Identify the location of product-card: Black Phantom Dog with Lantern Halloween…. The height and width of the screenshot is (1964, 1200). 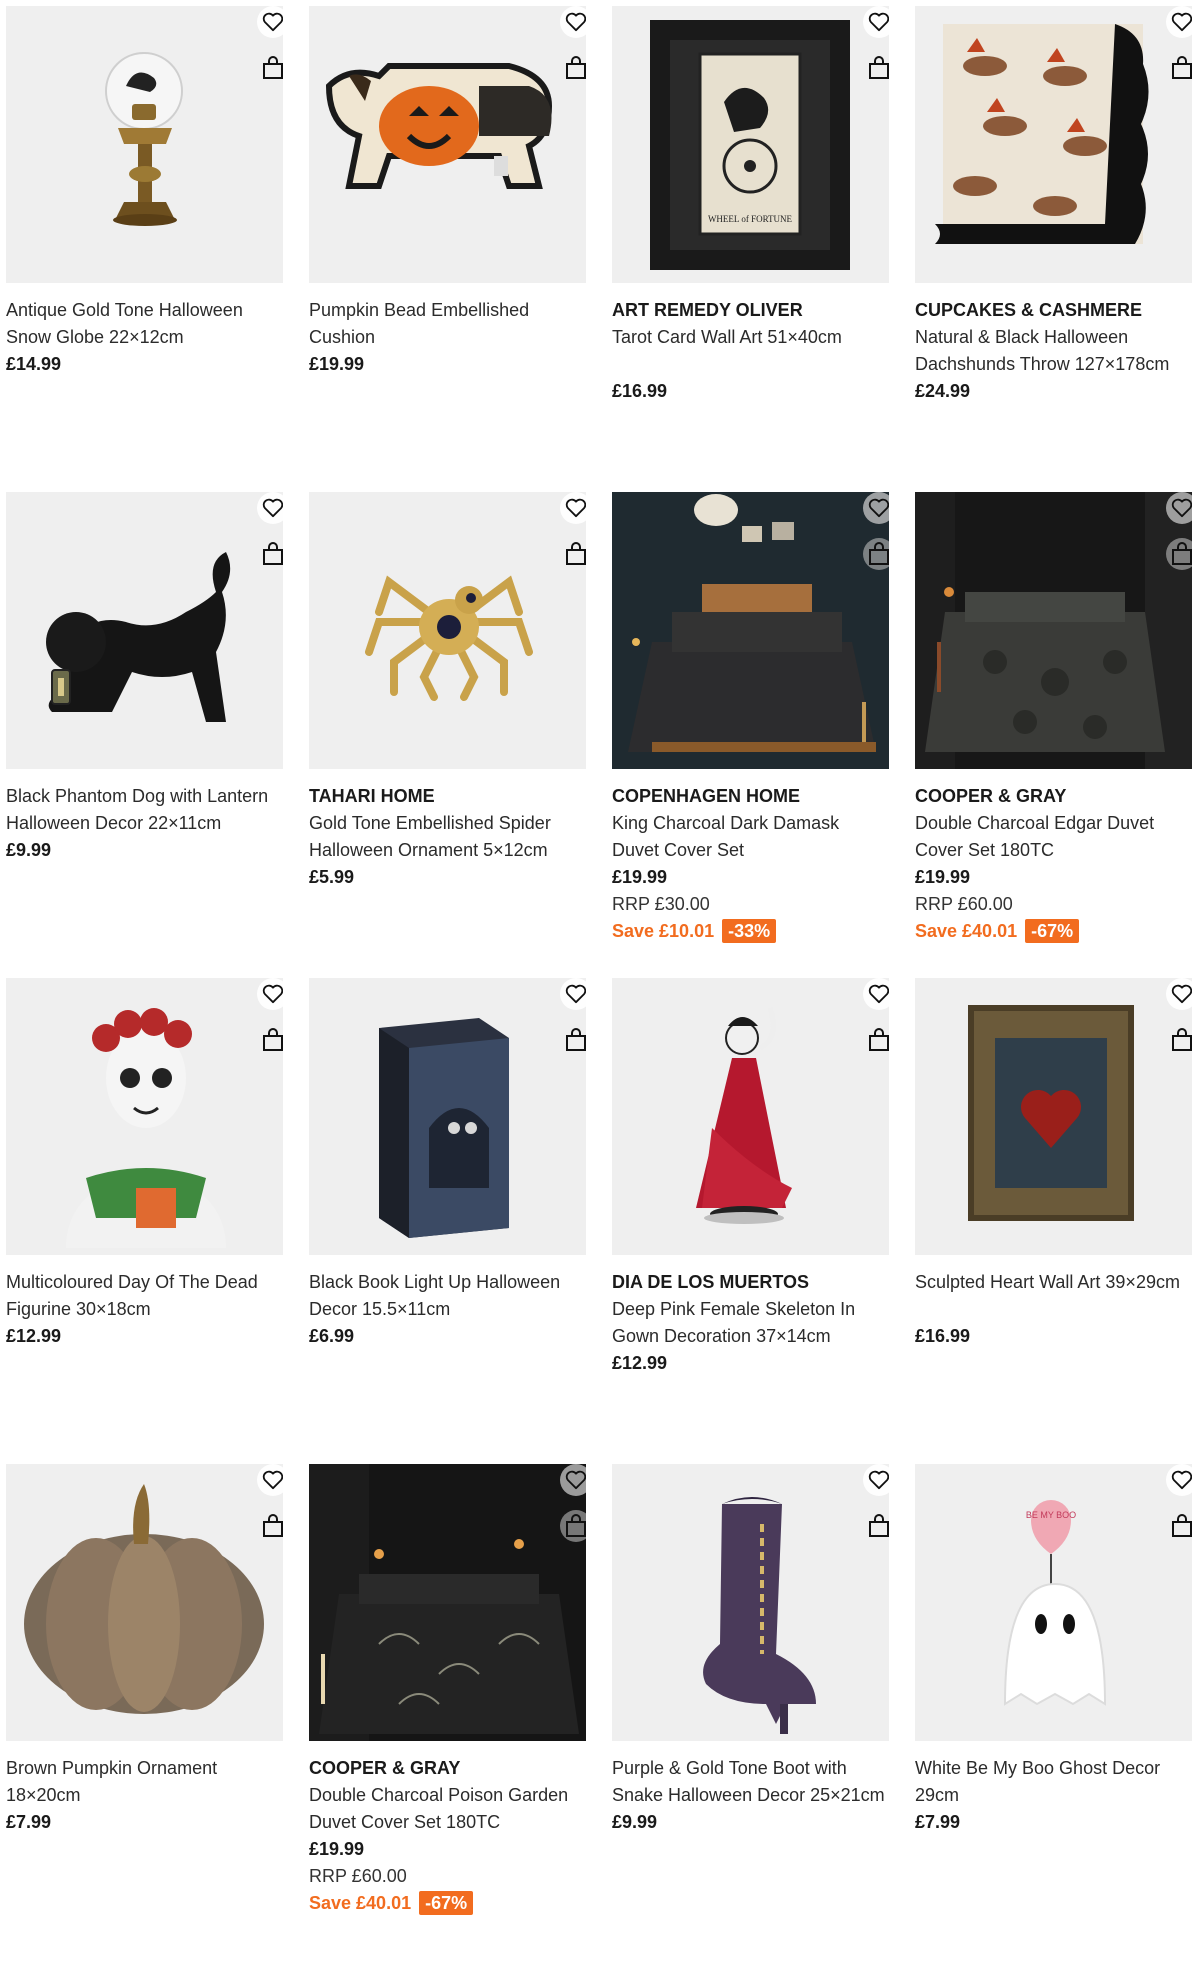
(144, 735).